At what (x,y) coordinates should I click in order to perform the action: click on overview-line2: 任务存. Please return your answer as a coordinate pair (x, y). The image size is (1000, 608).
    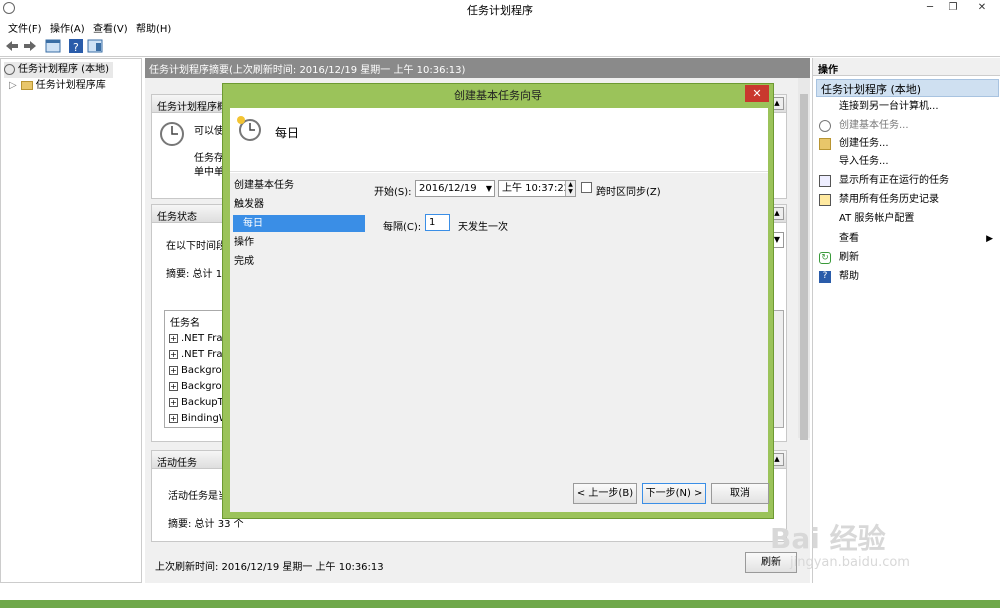
    Looking at the image, I should click on (209, 158).